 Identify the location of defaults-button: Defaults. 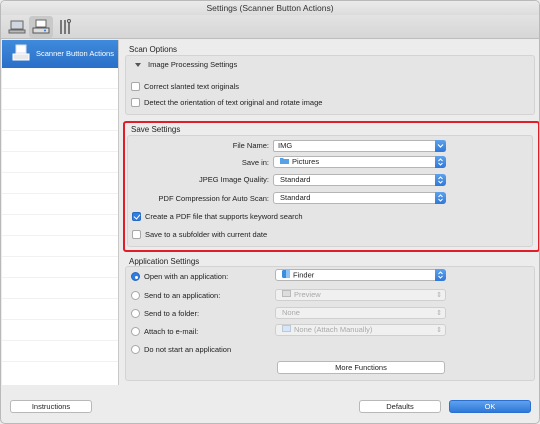
(400, 406).